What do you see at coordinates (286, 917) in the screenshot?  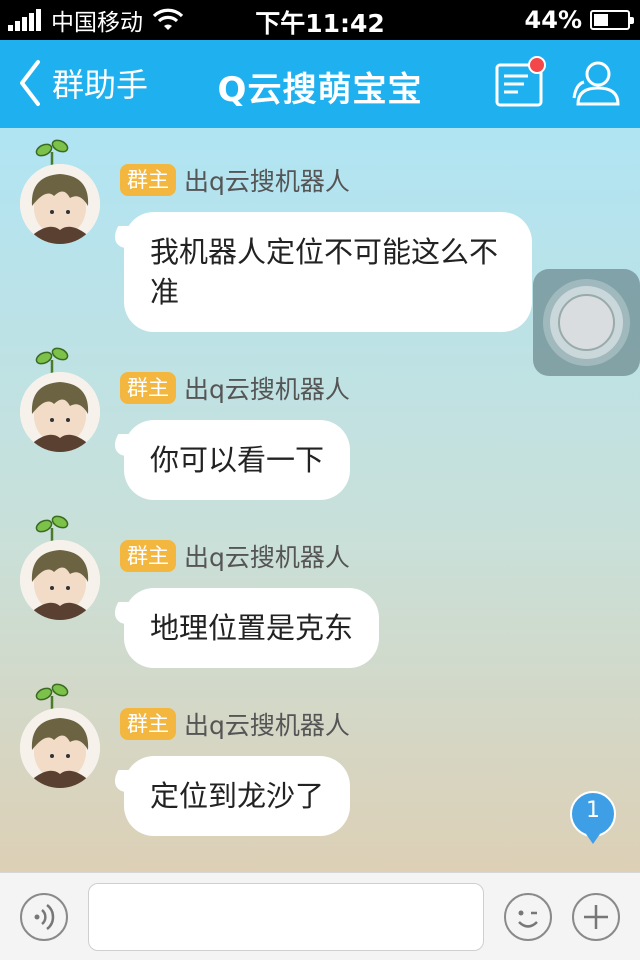 I see `message-input` at bounding box center [286, 917].